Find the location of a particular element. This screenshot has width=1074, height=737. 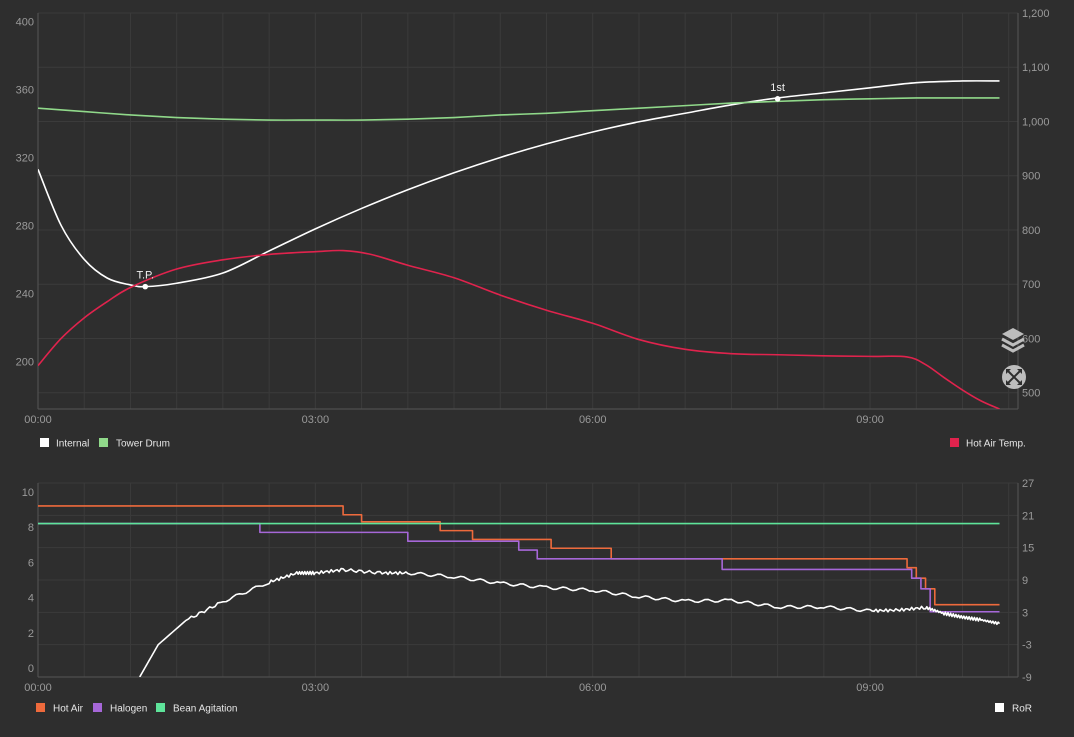

power-legend: Hot Air Halogen Bean Agitation RoR is located at coordinates (534, 709).